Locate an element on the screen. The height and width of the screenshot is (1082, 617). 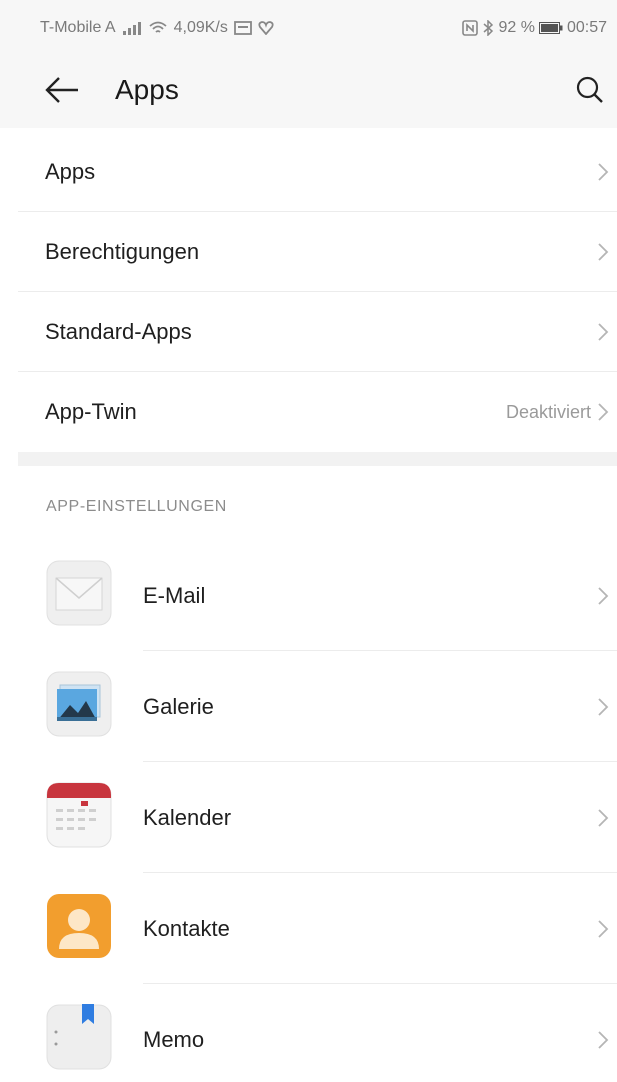
status-left: T-Mobile A 4,09K/s is located at coordinates (251, 28).